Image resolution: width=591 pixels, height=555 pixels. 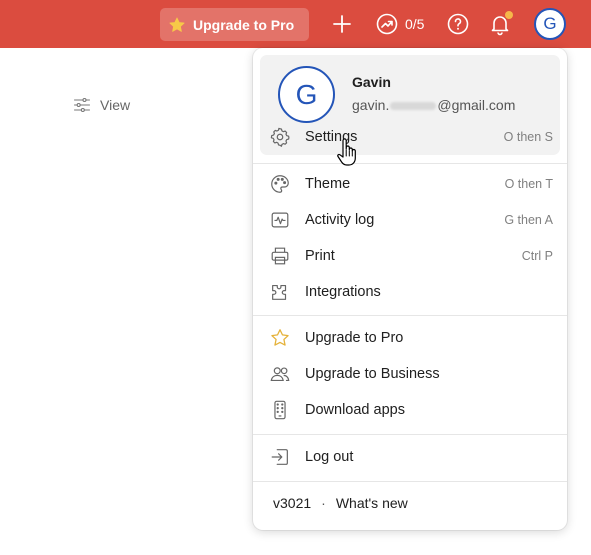 What do you see at coordinates (410, 220) in the screenshot?
I see `menu-item-activity-log: Activity log G then A` at bounding box center [410, 220].